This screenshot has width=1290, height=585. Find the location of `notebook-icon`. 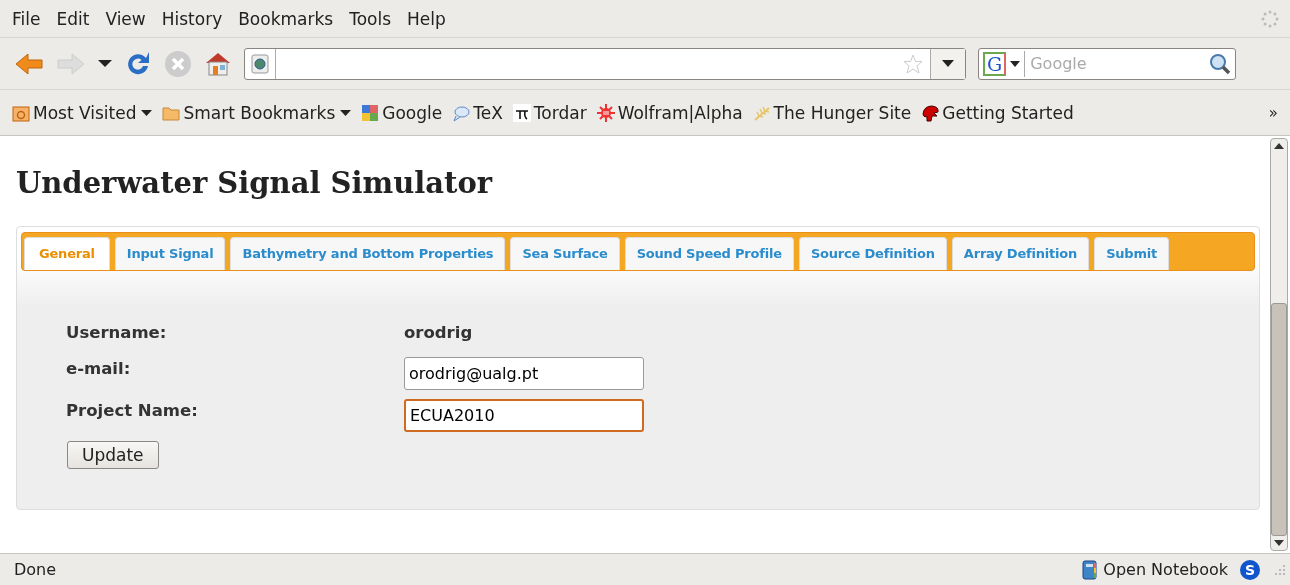

notebook-icon is located at coordinates (1089, 569).